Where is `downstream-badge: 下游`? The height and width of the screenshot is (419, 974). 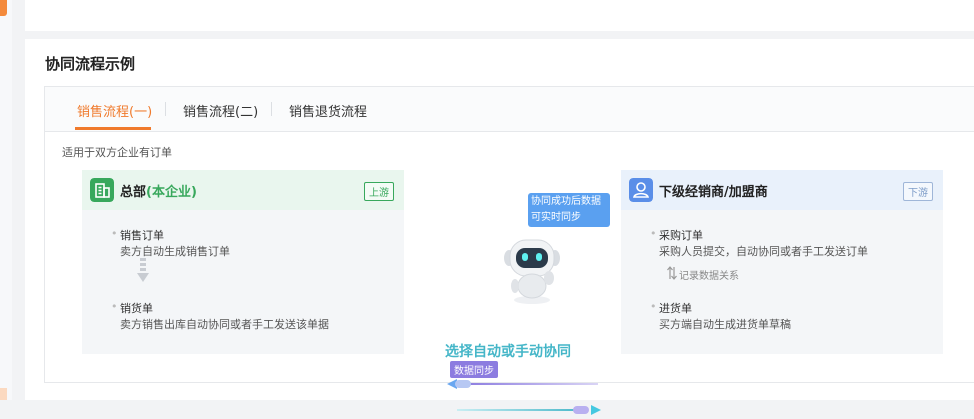
downstream-badge: 下游 is located at coordinates (918, 191).